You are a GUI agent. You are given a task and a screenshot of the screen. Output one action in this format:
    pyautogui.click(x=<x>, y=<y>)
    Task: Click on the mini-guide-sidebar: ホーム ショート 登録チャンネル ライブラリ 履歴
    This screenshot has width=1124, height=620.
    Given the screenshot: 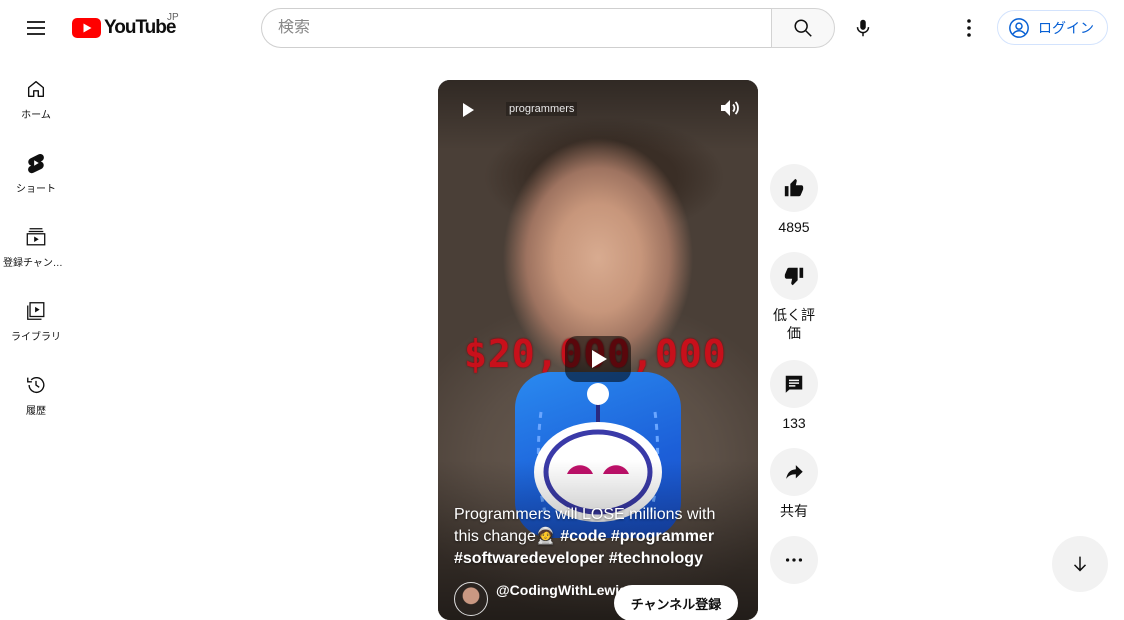 What is the action you would take?
    pyautogui.click(x=36, y=241)
    